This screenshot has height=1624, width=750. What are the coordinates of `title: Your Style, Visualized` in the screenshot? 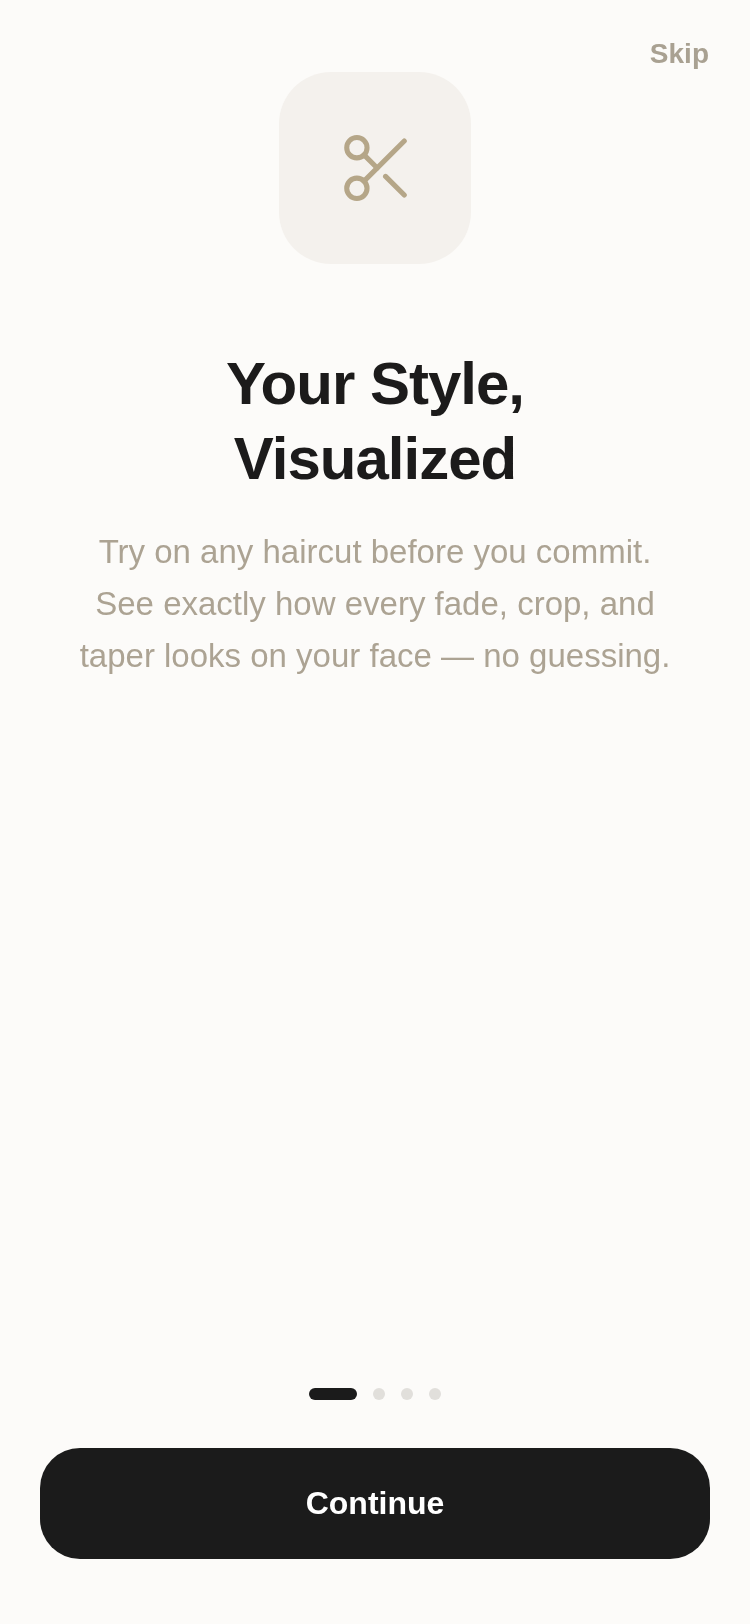 It's located at (375, 421).